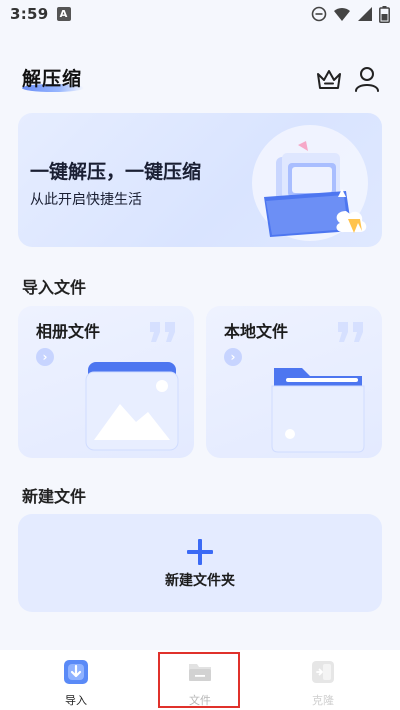  Describe the element at coordinates (76, 700) in the screenshot. I see `tab-import-label: 导入` at that location.